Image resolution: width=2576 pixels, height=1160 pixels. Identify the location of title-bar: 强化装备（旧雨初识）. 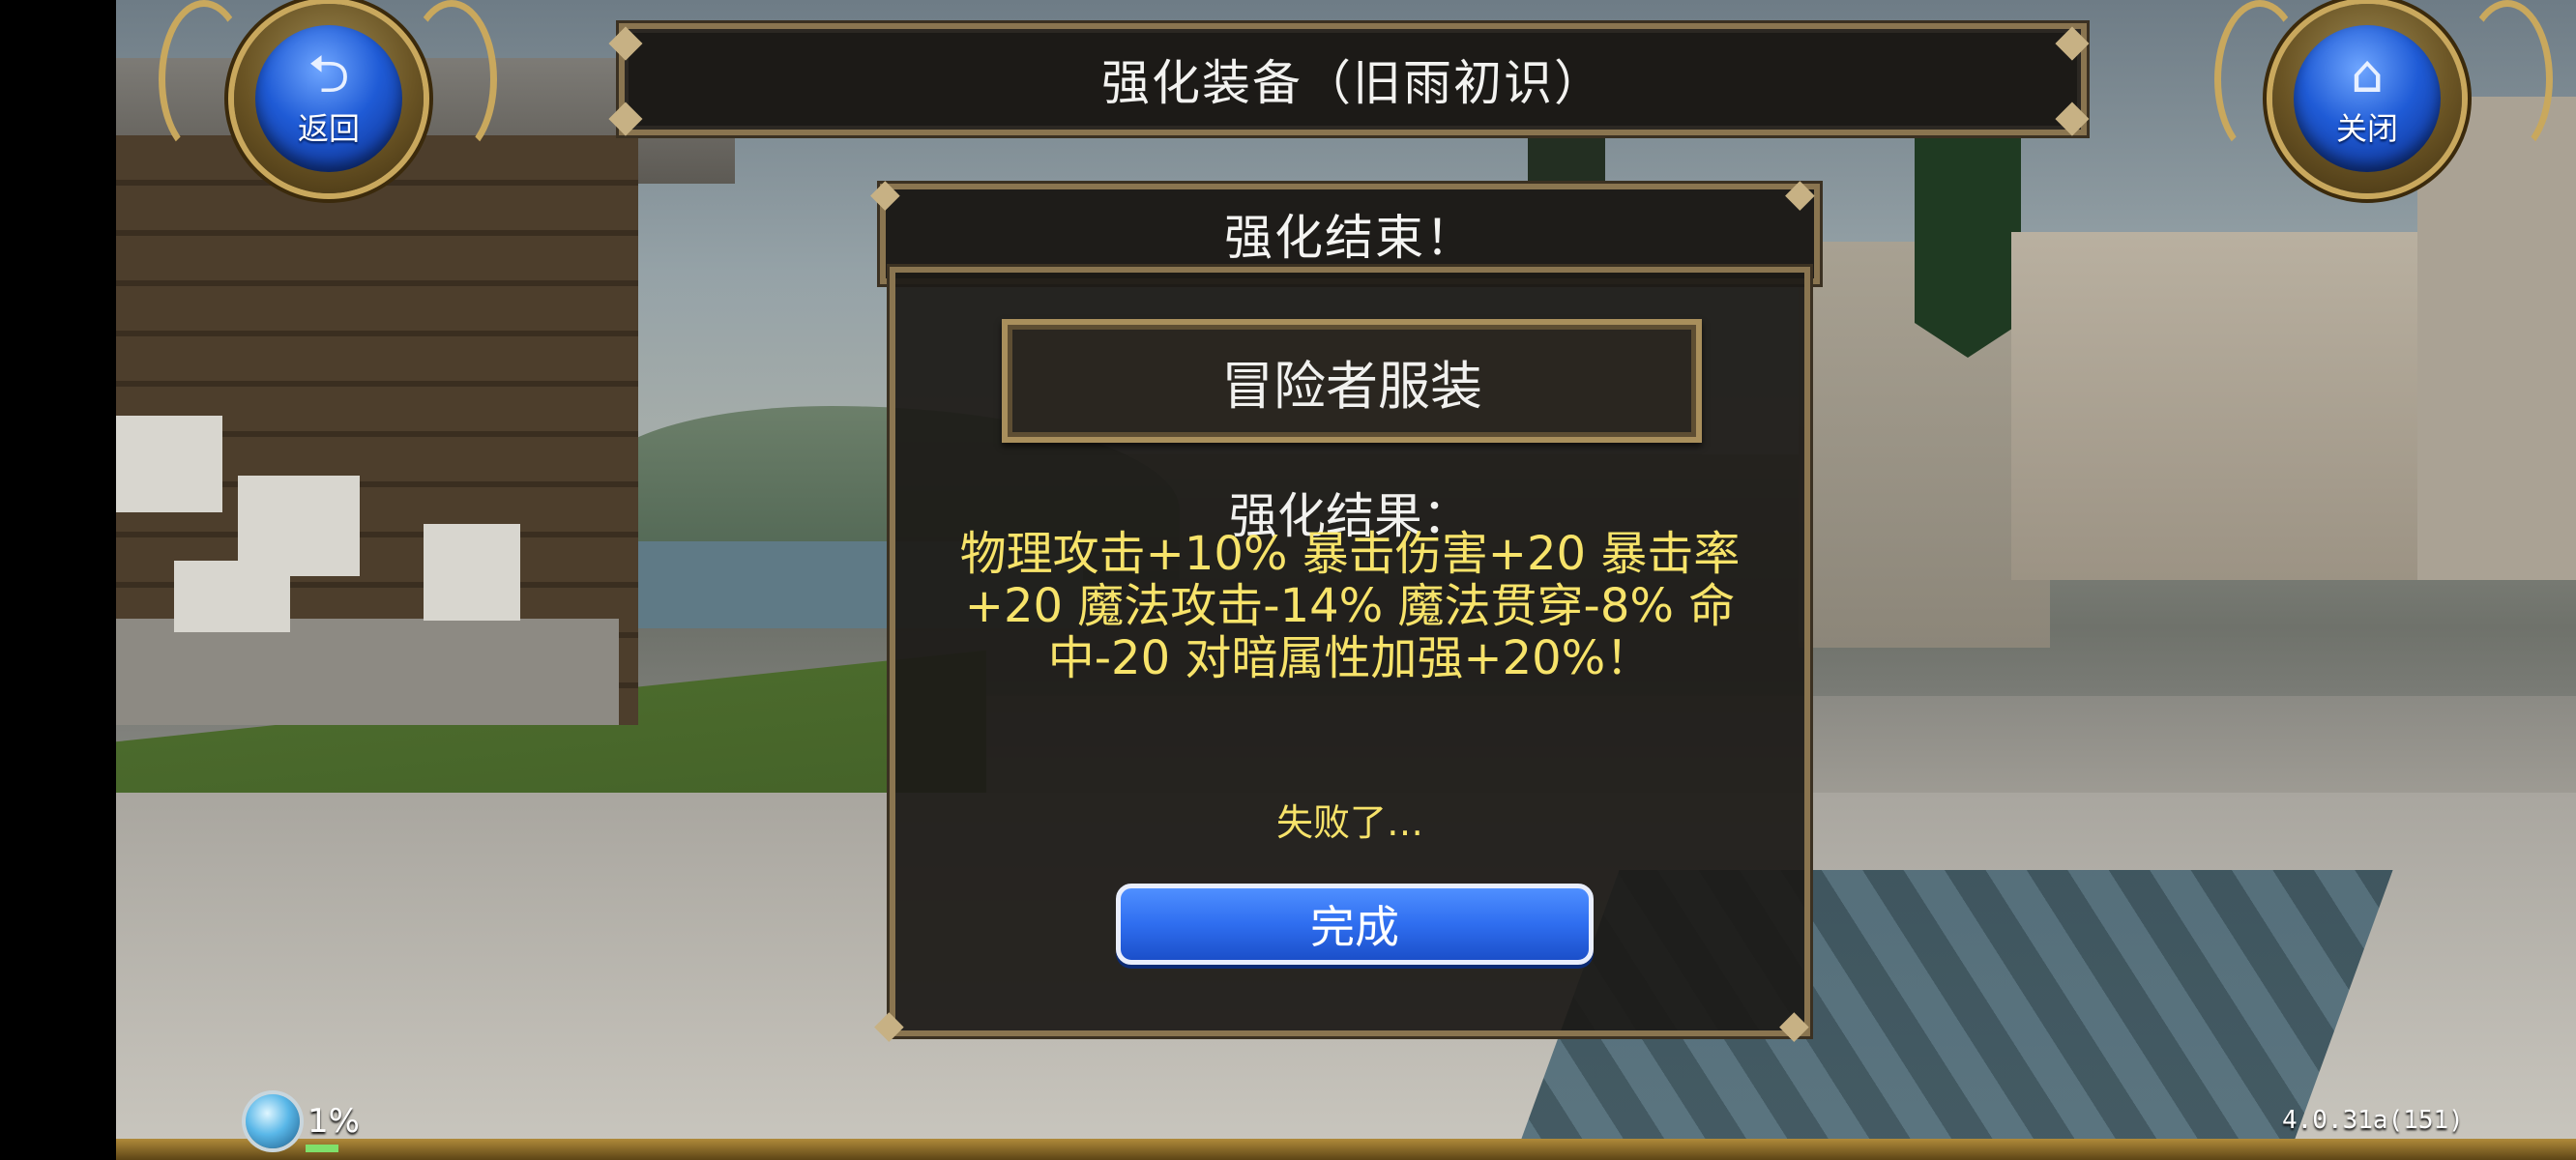
(1353, 79).